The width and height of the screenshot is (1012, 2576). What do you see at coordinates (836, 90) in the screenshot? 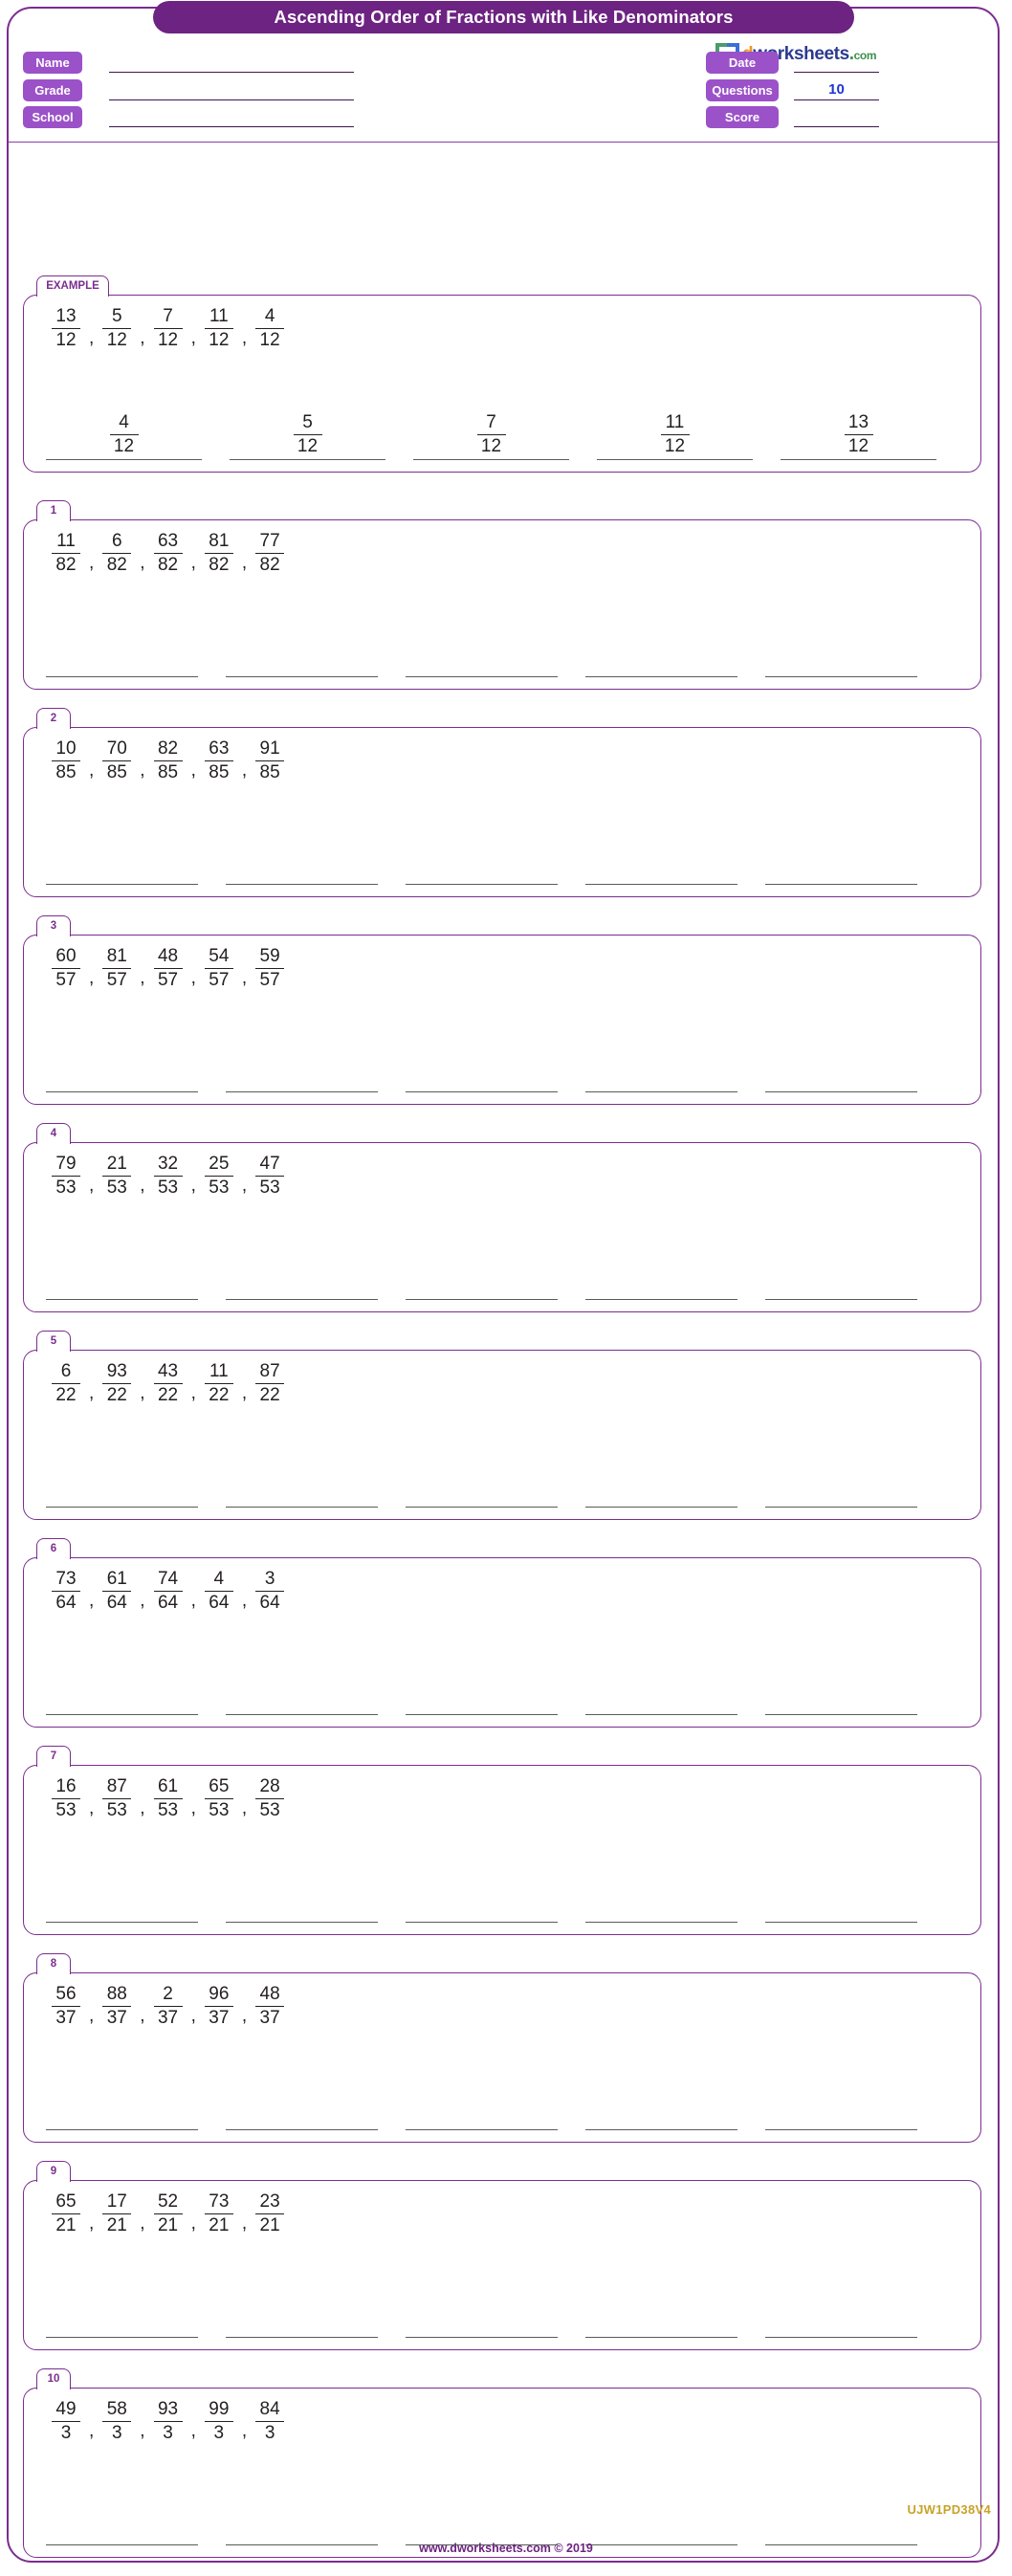
I see `questions-input: 10` at bounding box center [836, 90].